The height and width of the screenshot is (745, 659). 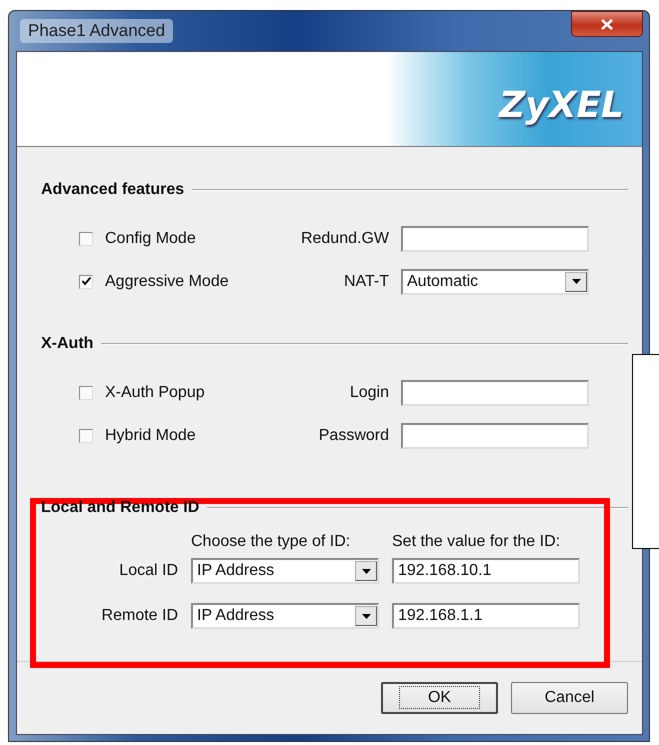 I want to click on column-header: Choose the type of ID:, so click(x=271, y=542).